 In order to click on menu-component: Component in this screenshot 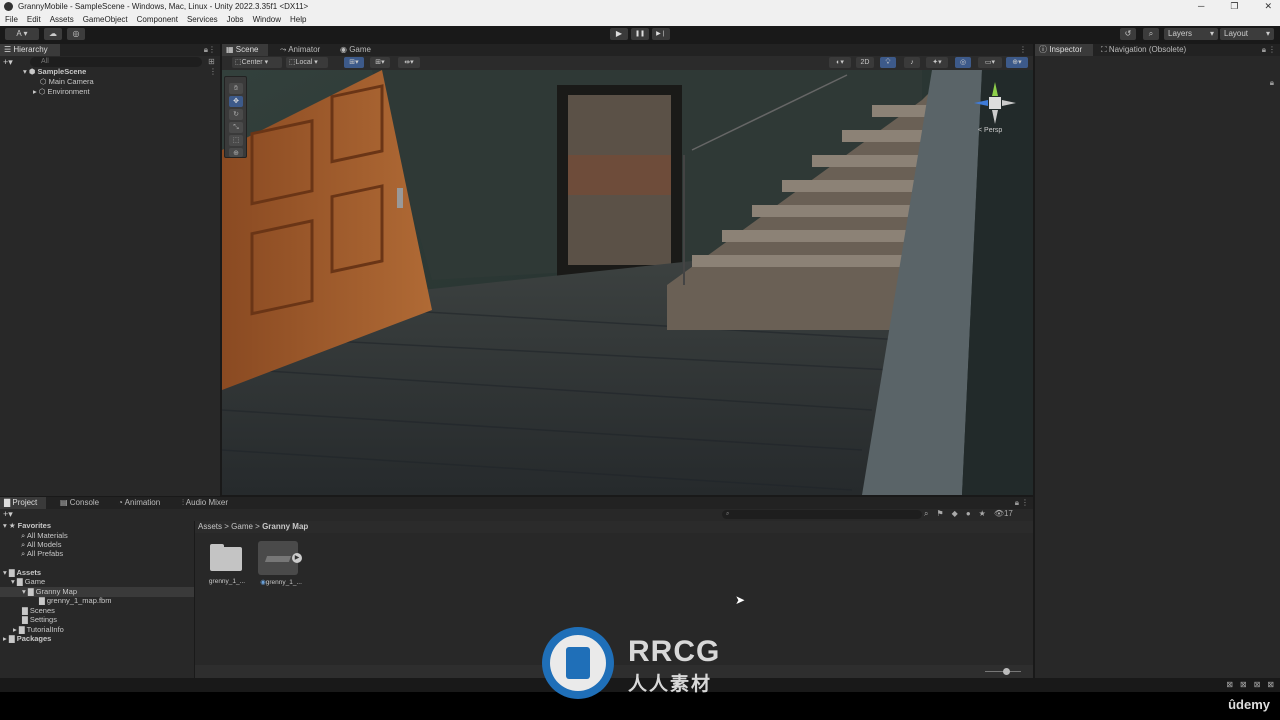, I will do `click(157, 19)`.